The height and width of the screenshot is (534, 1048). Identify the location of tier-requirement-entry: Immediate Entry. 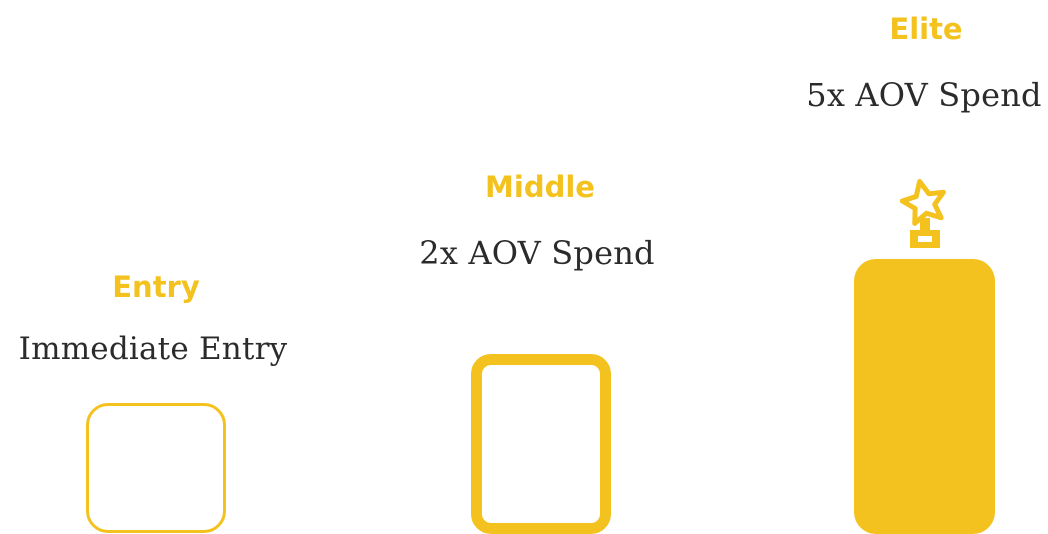
(153, 349).